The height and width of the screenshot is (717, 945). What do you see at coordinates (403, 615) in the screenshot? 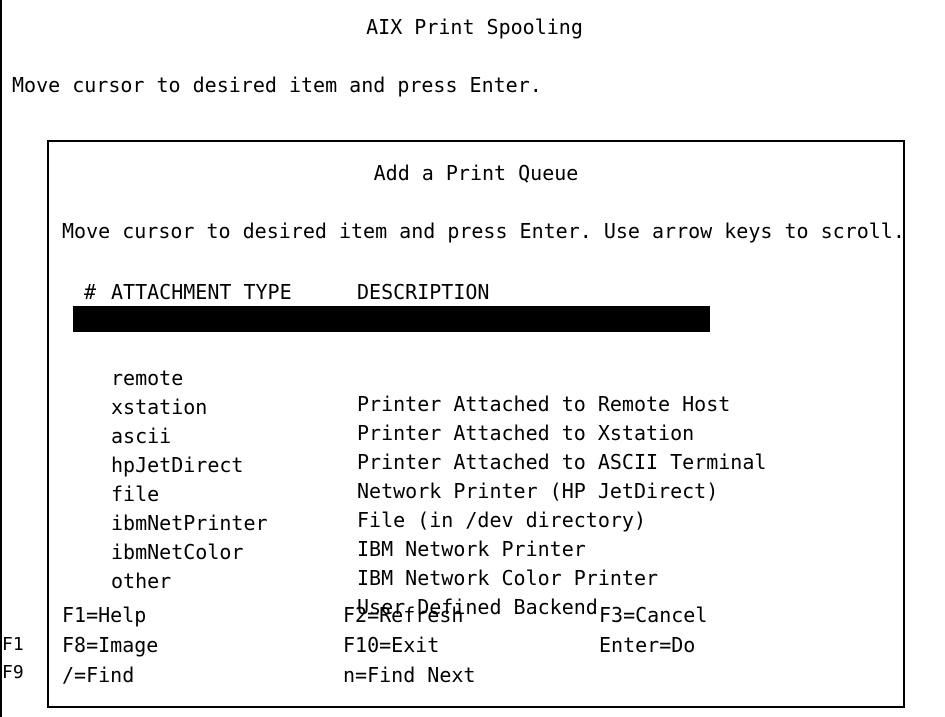
I see `fkey-refresh: F2=Refresh` at bounding box center [403, 615].